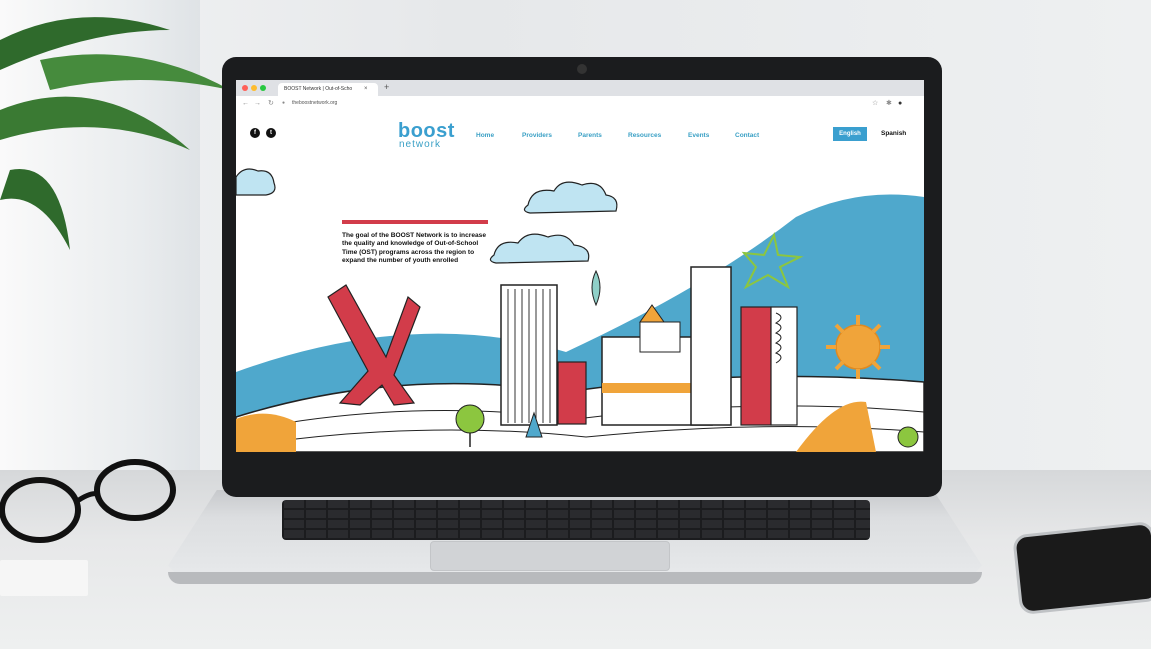 Image resolution: width=1151 pixels, height=649 pixels. I want to click on nav-home: Home, so click(485, 135).